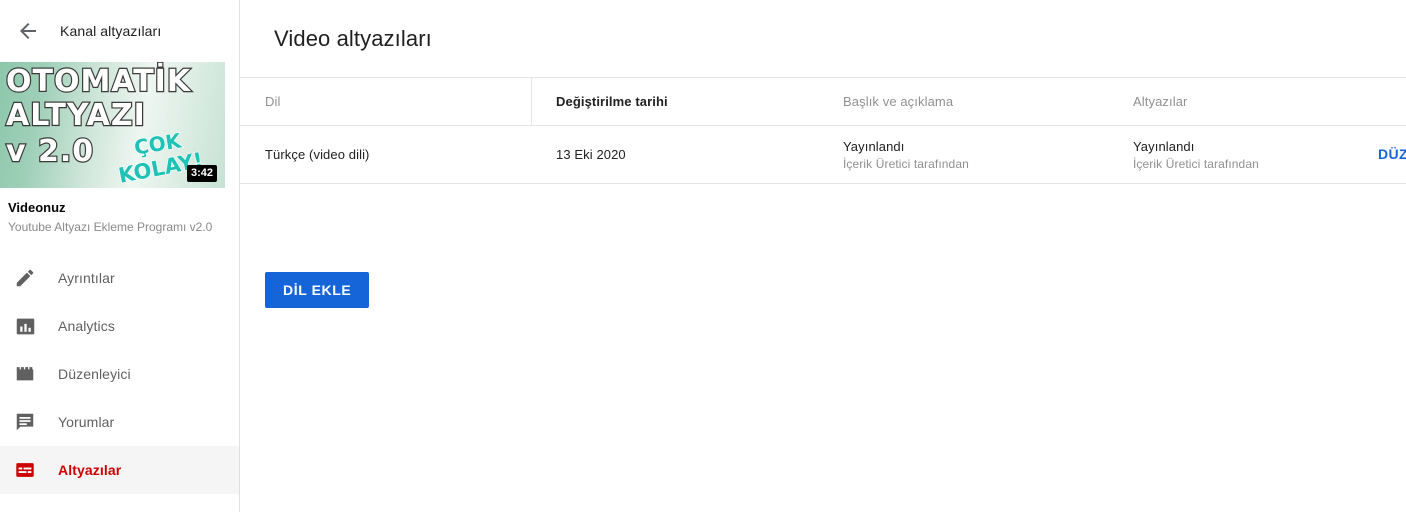  I want to click on thumbnail-text-line-2: ALTYAZI, so click(75, 115).